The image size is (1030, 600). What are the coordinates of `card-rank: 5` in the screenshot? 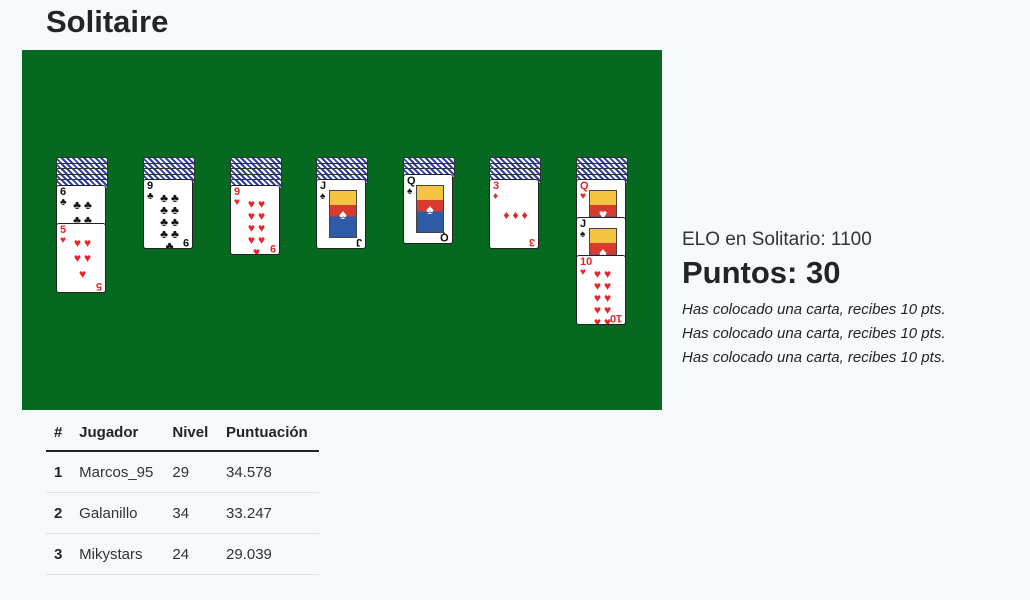 It's located at (63, 229).